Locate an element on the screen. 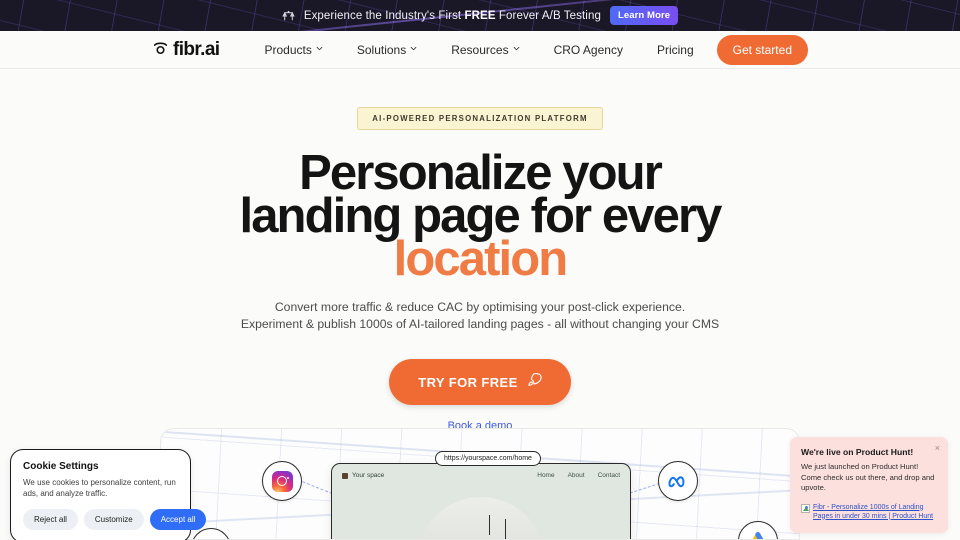  banner-text-after: Forever A/B Testing is located at coordinates (548, 15).